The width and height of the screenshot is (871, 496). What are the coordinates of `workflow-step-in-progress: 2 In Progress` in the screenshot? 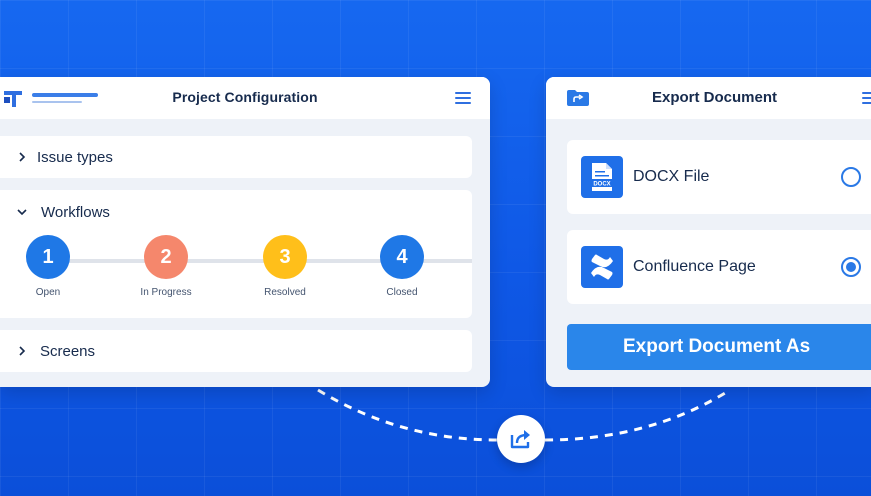 It's located at (166, 266).